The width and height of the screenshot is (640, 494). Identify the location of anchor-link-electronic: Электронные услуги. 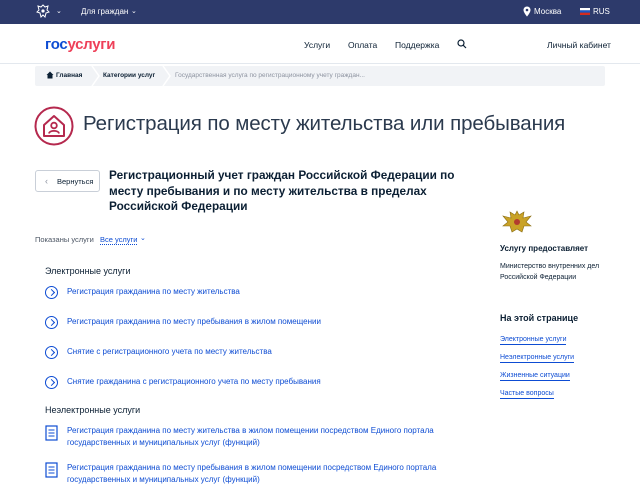
(533, 340).